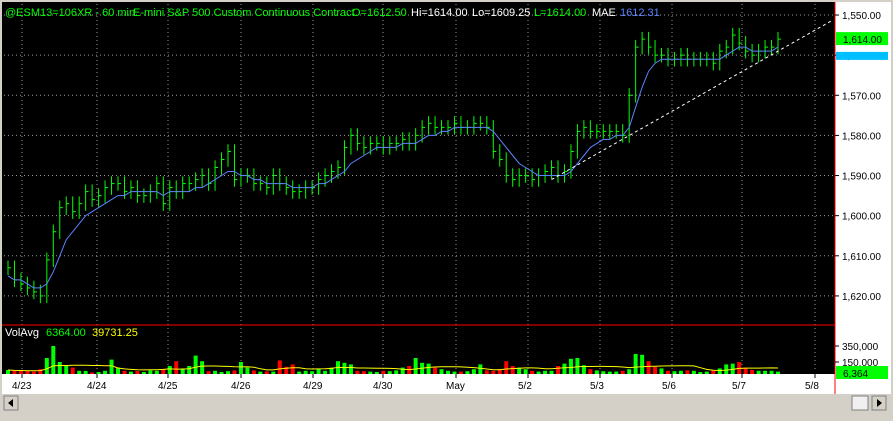 The height and width of the screenshot is (421, 893). What do you see at coordinates (66, 333) in the screenshot?
I see `volavg-value-1: 6364.00` at bounding box center [66, 333].